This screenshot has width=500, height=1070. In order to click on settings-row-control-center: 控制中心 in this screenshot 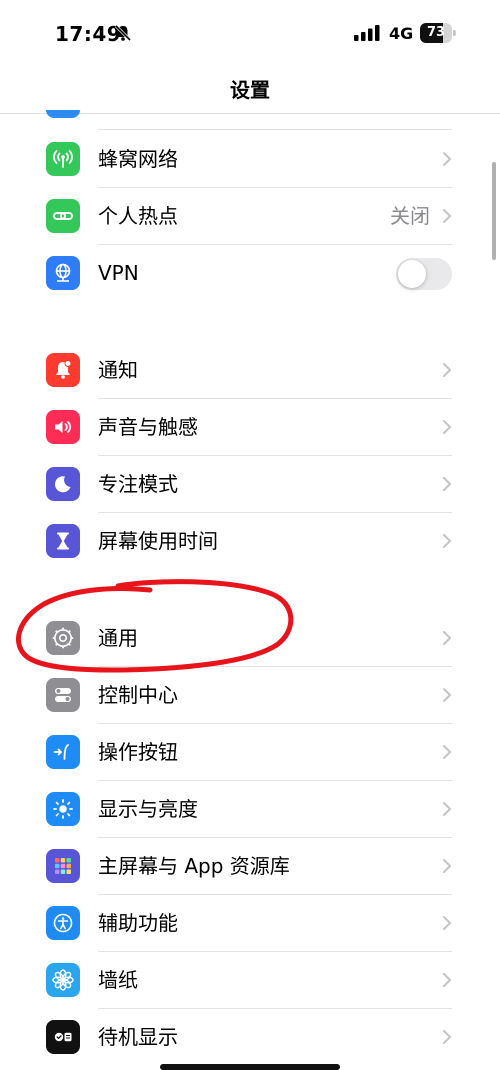, I will do `click(250, 695)`.